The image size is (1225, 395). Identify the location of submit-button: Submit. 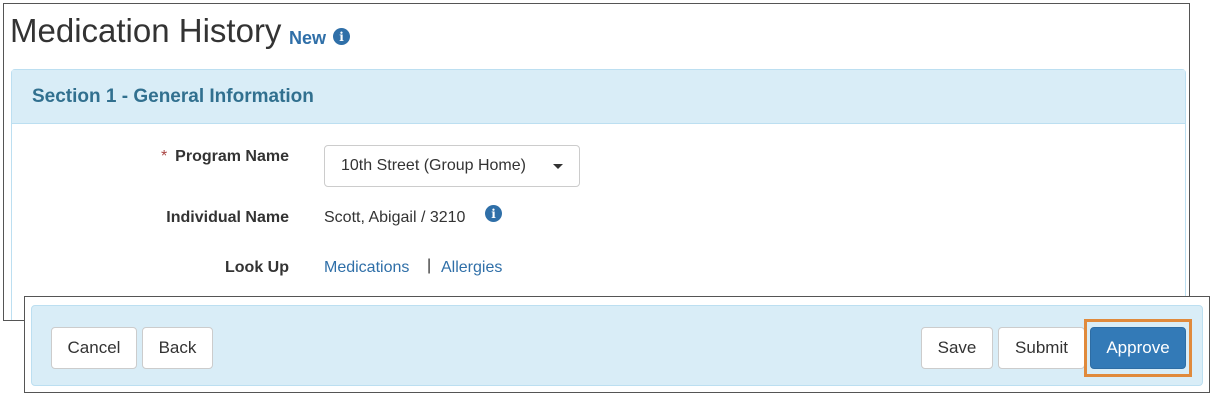
(1041, 348).